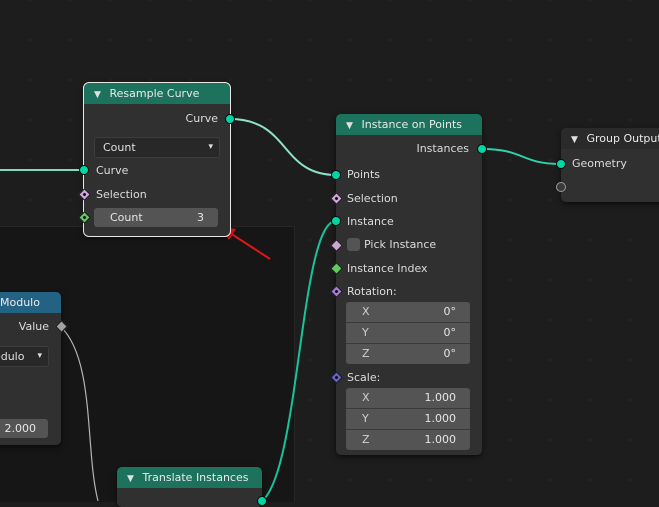 This screenshot has width=659, height=507. I want to click on count-field: Count 3, so click(156, 217).